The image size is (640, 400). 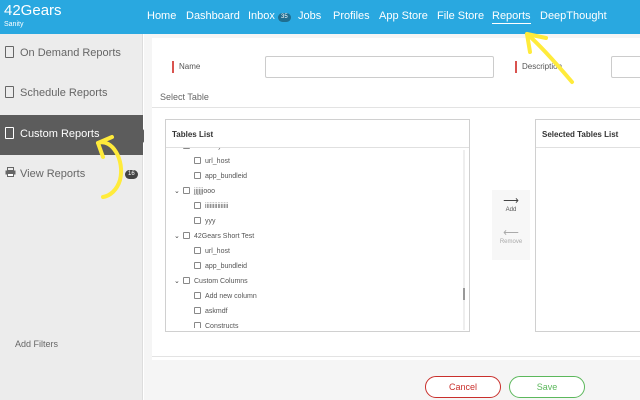 I want to click on tree-column-node: Add new column, so click(x=225, y=297).